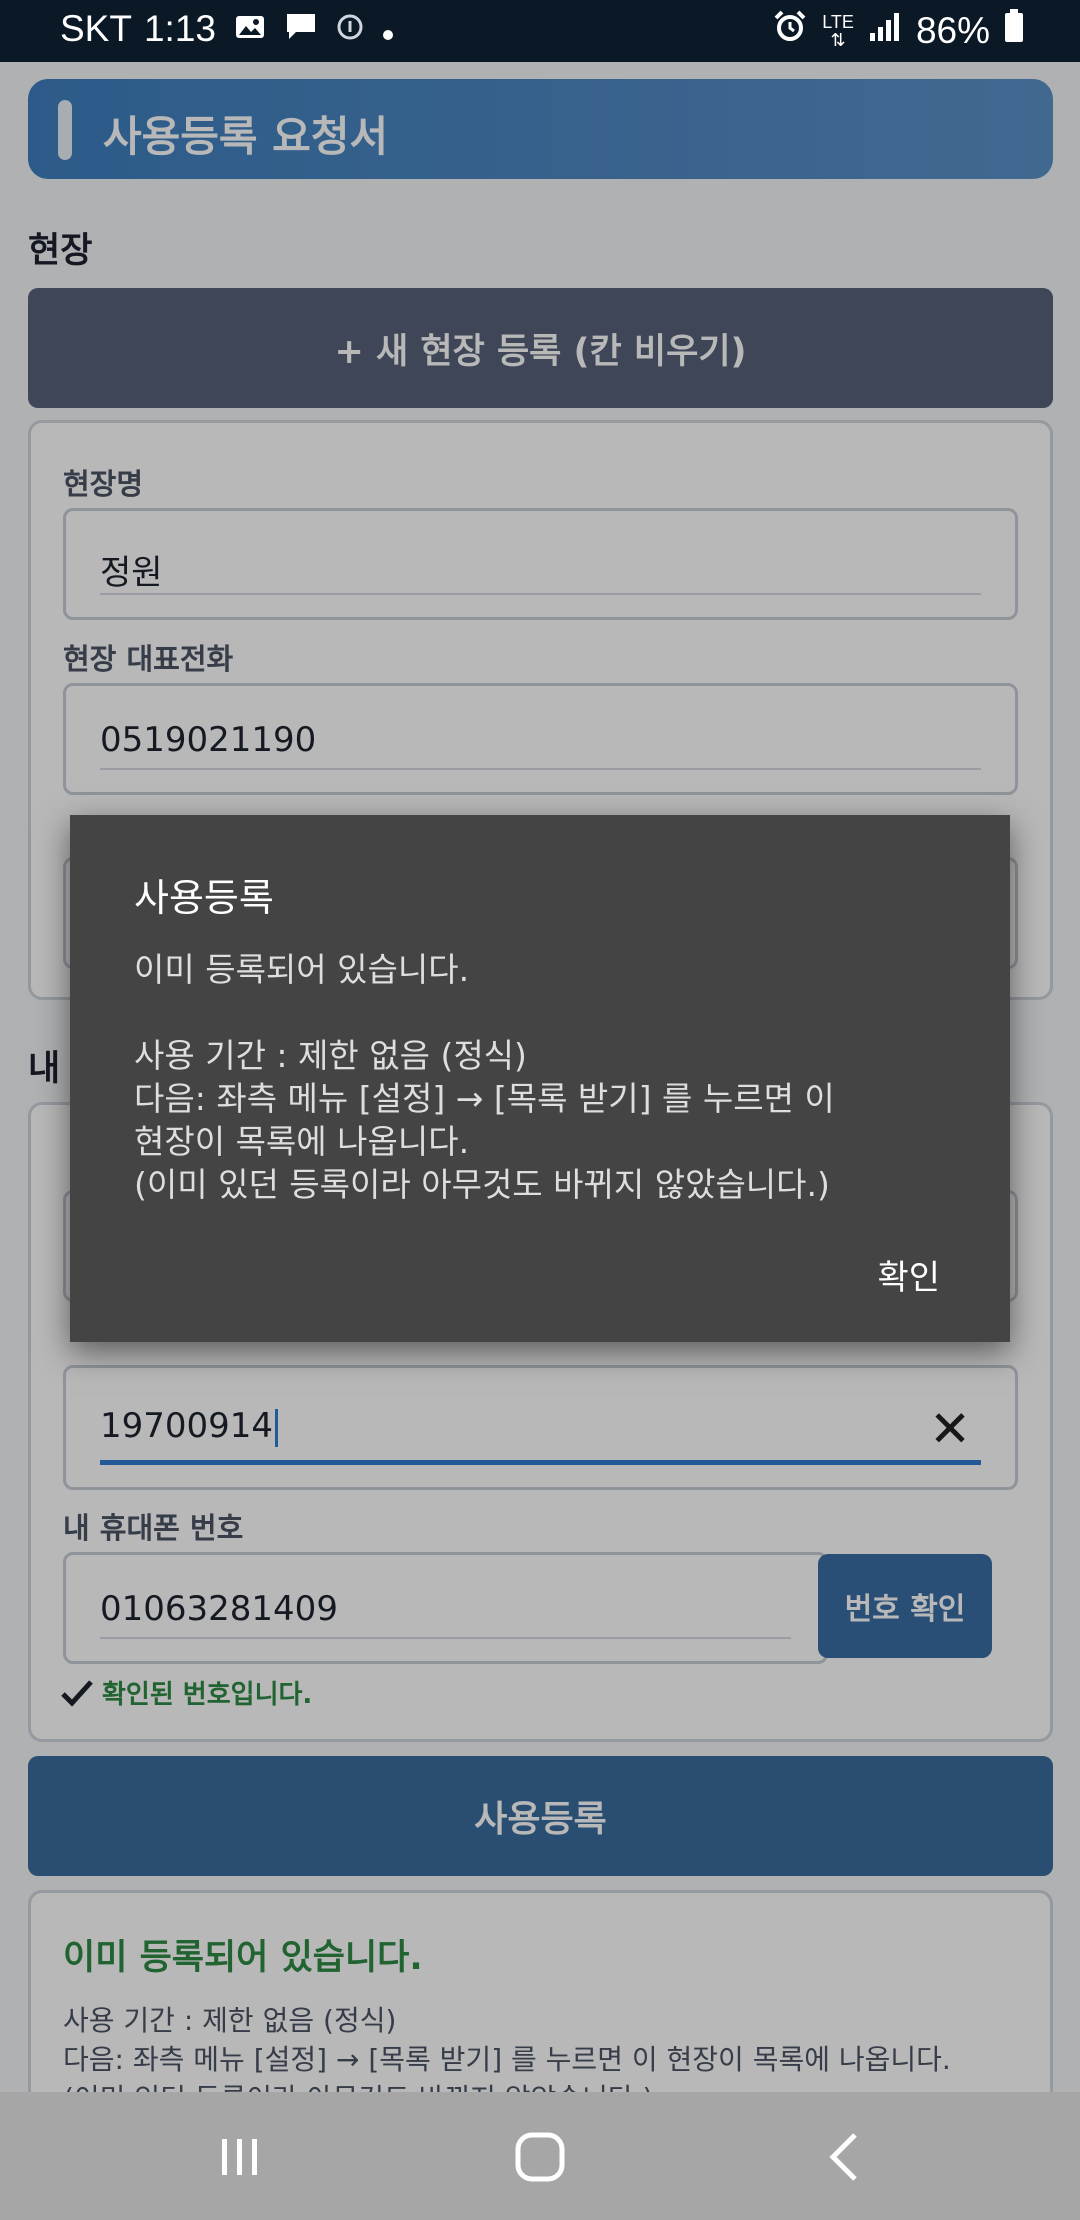 Image resolution: width=1080 pixels, height=2220 pixels. I want to click on lte-icon: LTE ⇅, so click(838, 30).